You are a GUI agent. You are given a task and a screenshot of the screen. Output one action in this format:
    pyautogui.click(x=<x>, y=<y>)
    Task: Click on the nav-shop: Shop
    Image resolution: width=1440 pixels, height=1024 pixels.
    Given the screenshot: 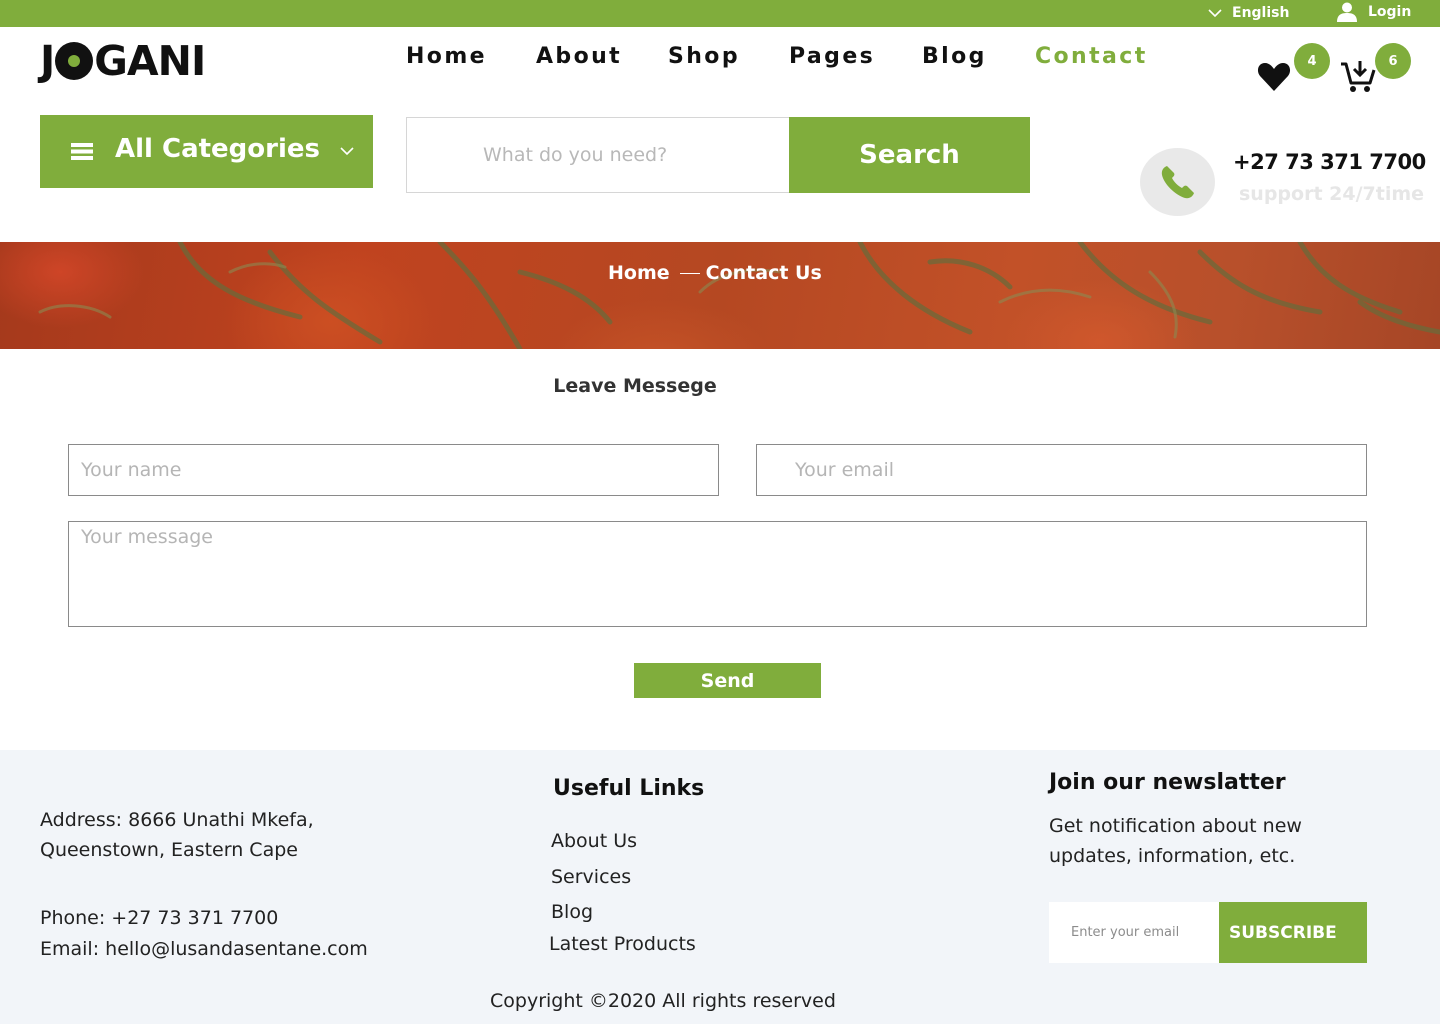 What is the action you would take?
    pyautogui.click(x=704, y=56)
    